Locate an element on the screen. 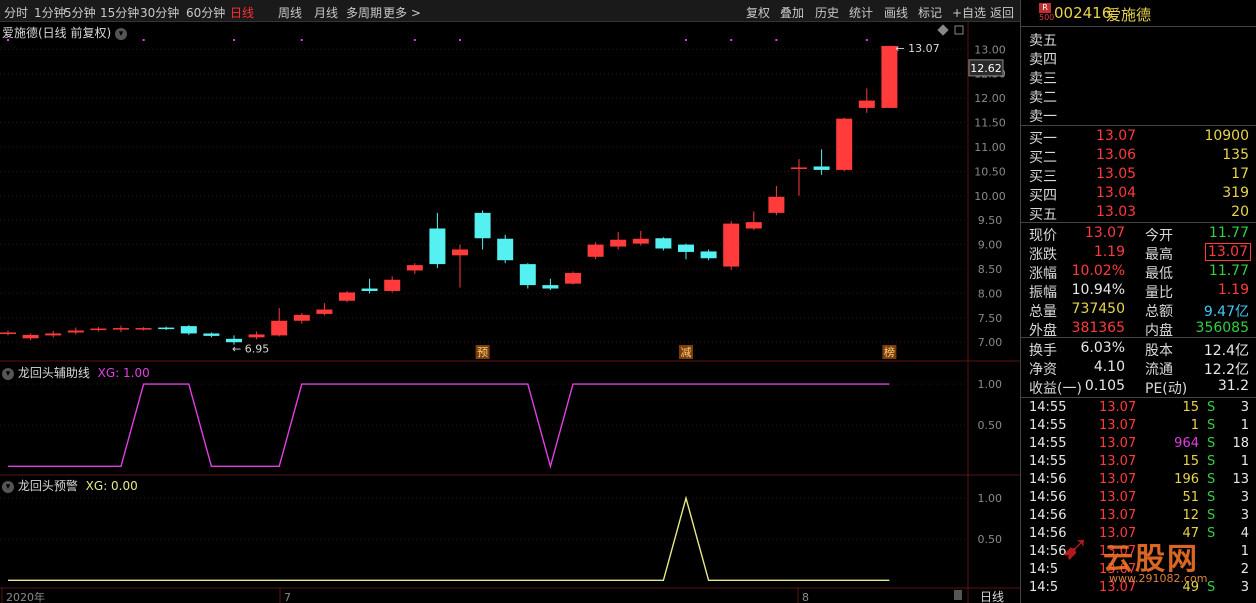  quote-label: 总额 is located at coordinates (1159, 312).